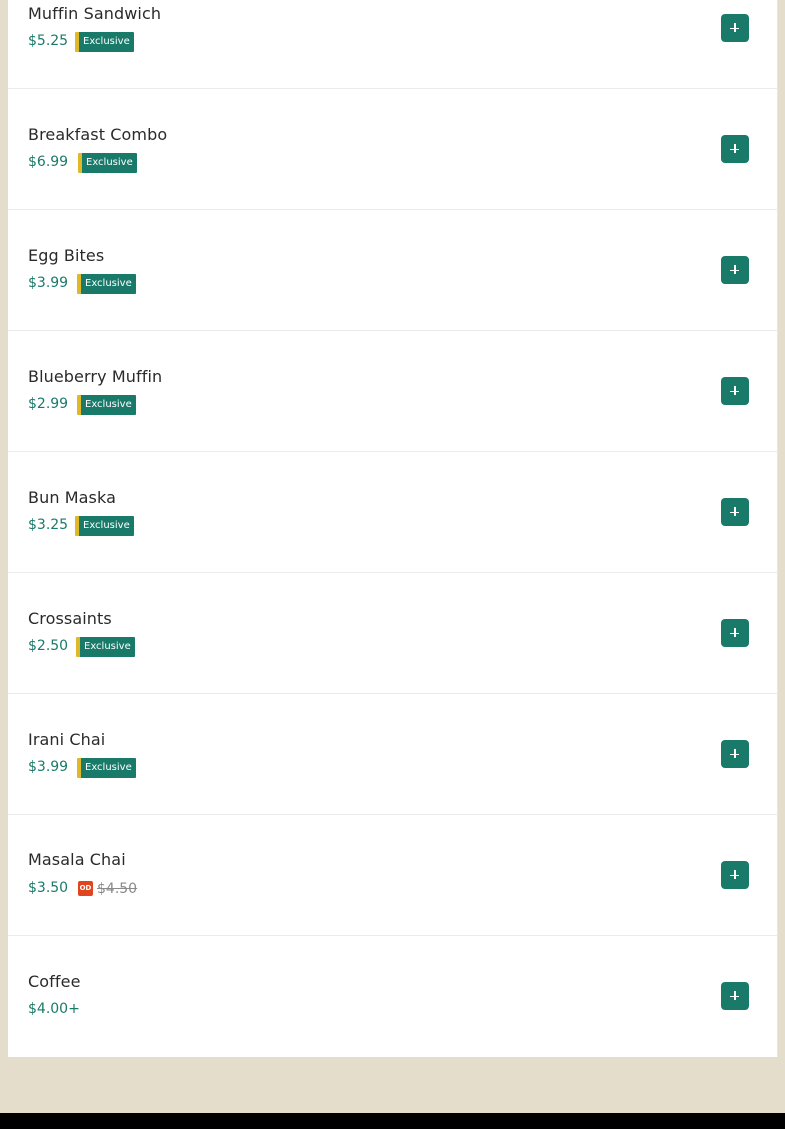 The image size is (785, 1129). Describe the element at coordinates (66, 255) in the screenshot. I see `item-name: Egg Bites` at that location.